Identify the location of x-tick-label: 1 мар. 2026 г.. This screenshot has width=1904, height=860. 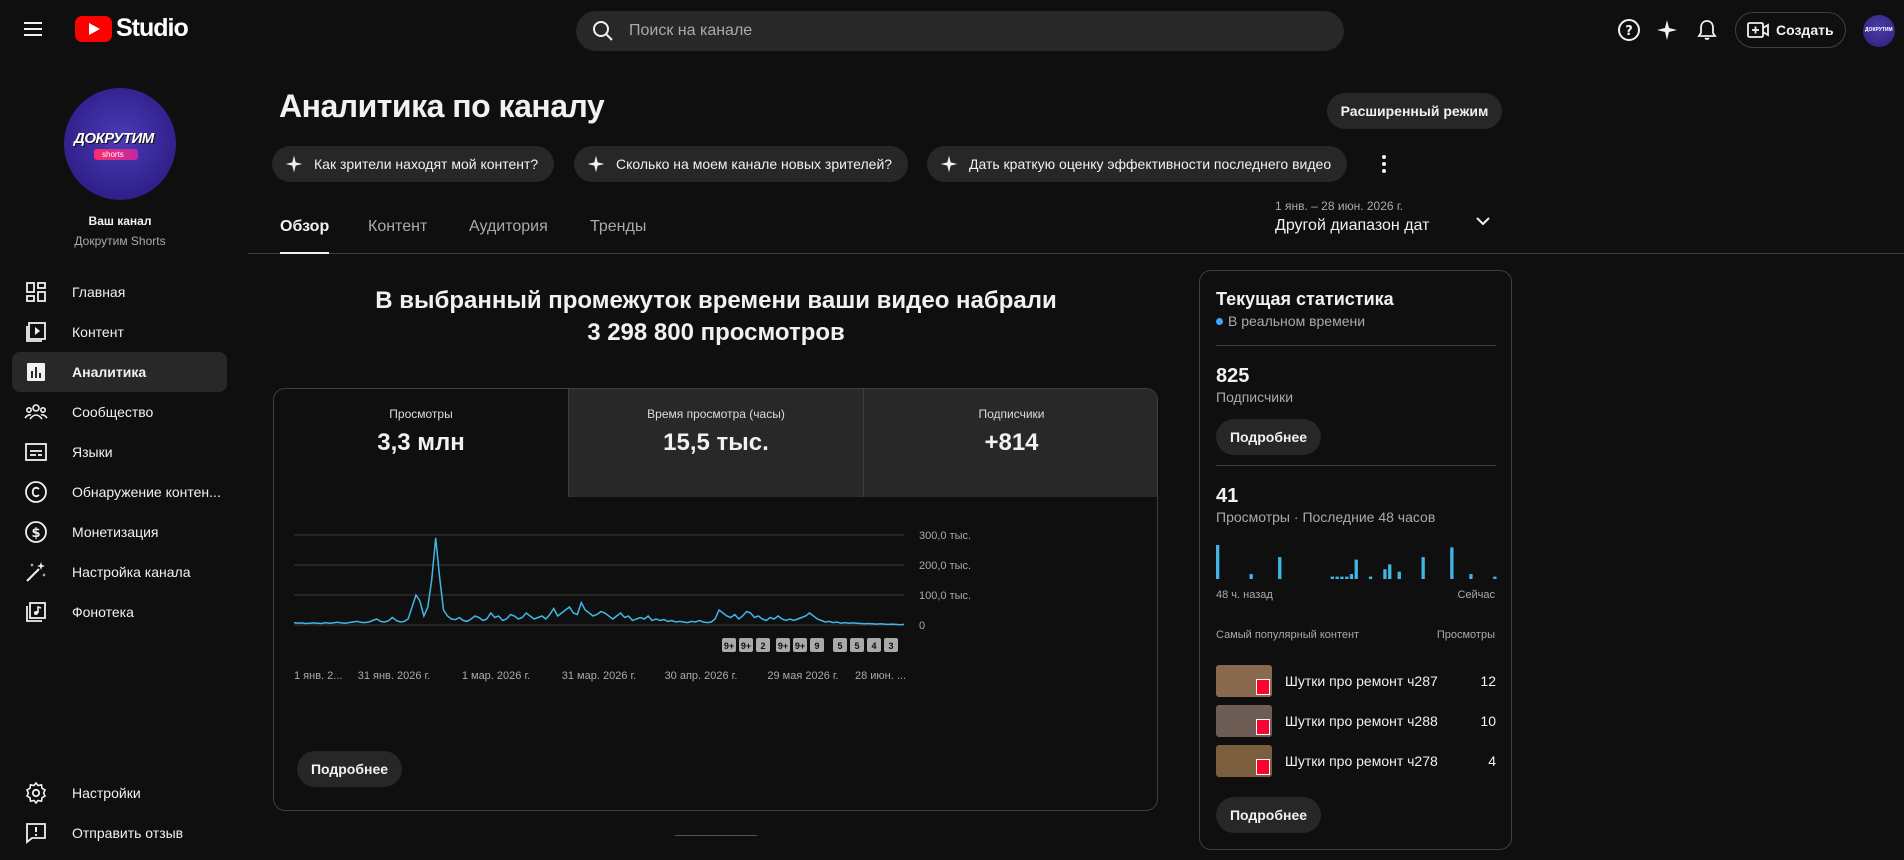
(496, 676).